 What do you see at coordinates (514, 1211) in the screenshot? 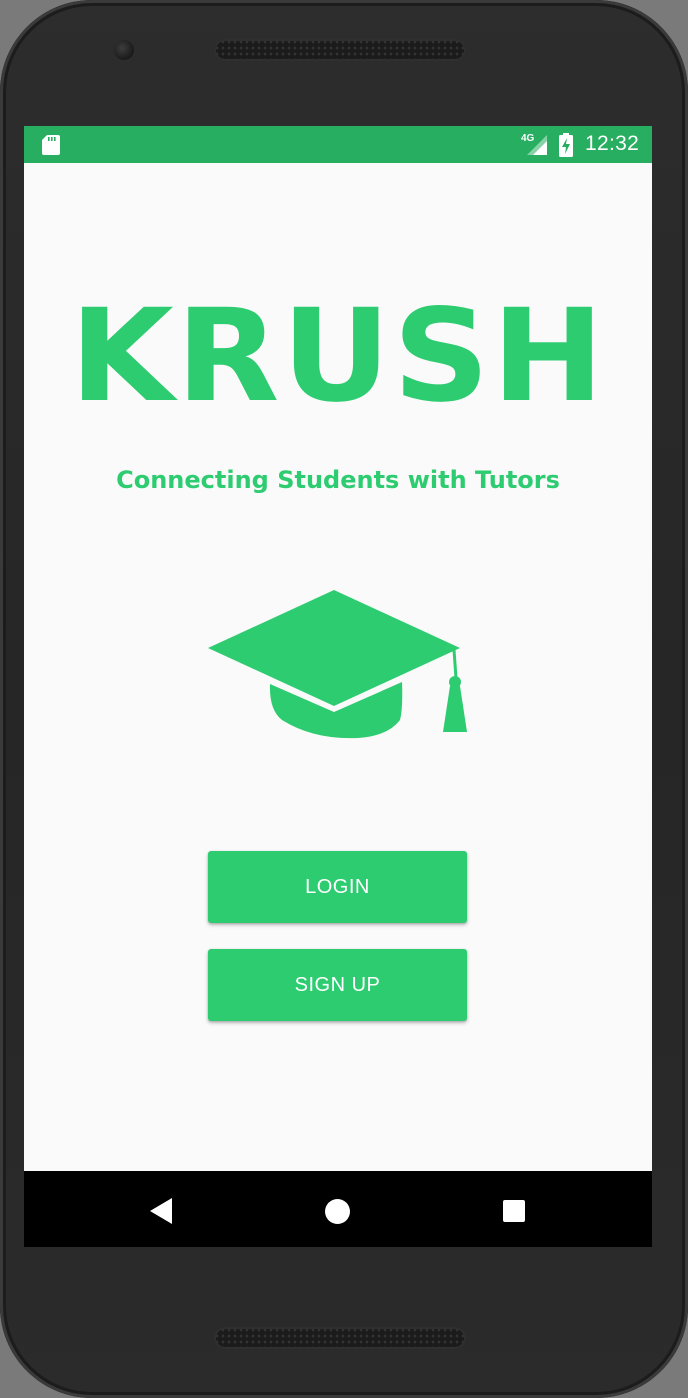
I see `recents-icon` at bounding box center [514, 1211].